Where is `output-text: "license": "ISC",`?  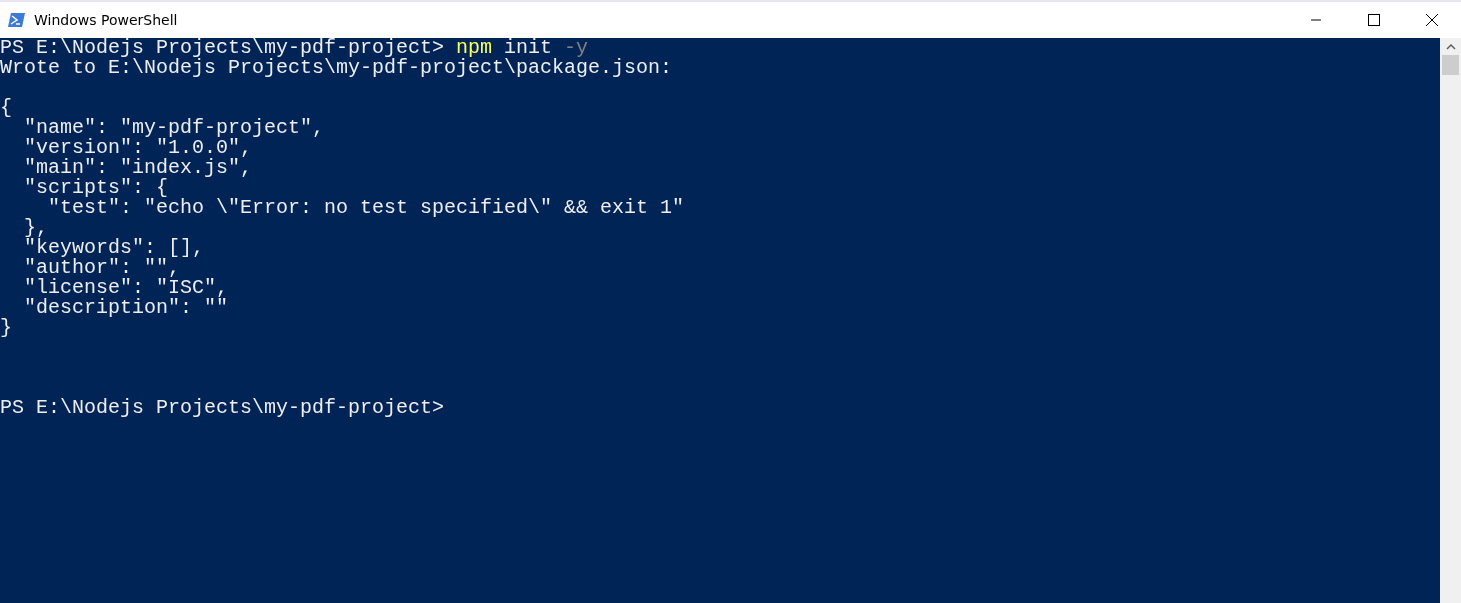 output-text: "license": "ISC", is located at coordinates (126, 287).